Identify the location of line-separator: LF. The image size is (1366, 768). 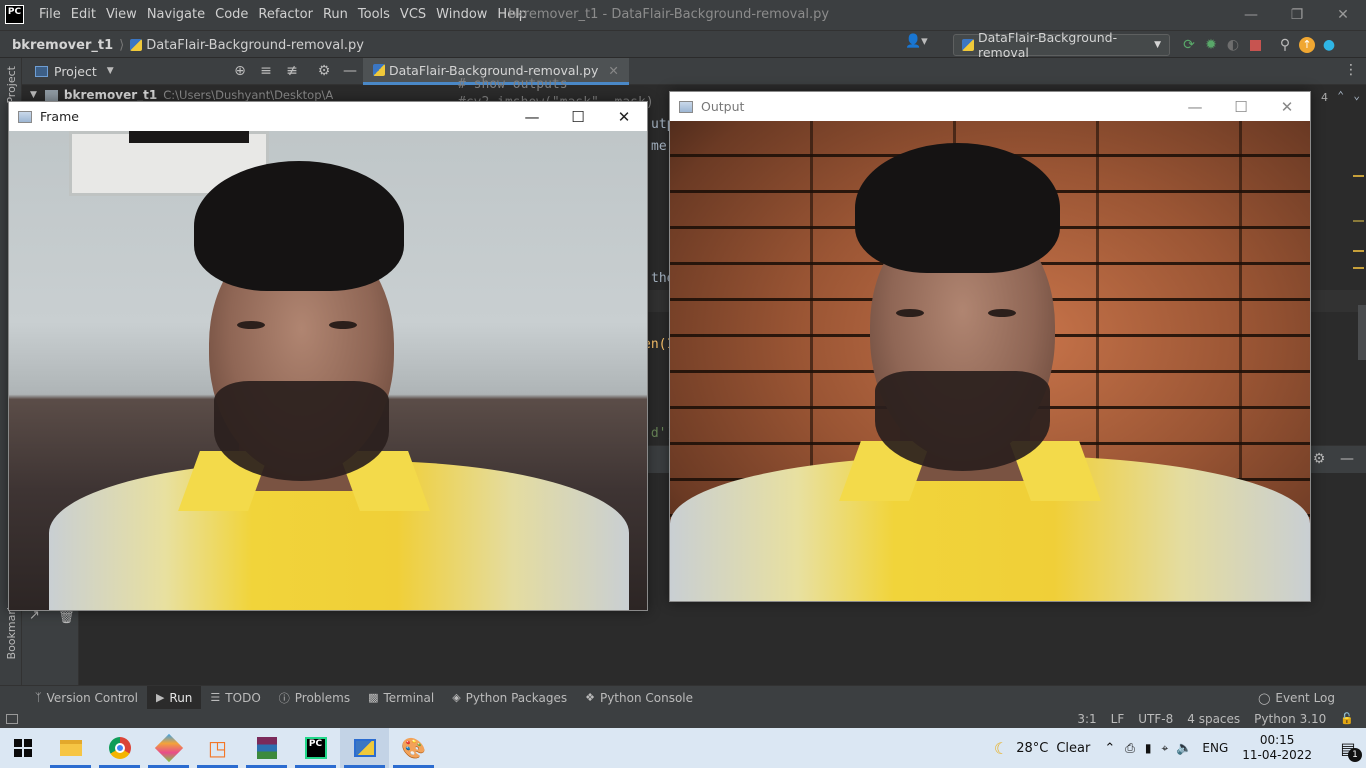
(1118, 719).